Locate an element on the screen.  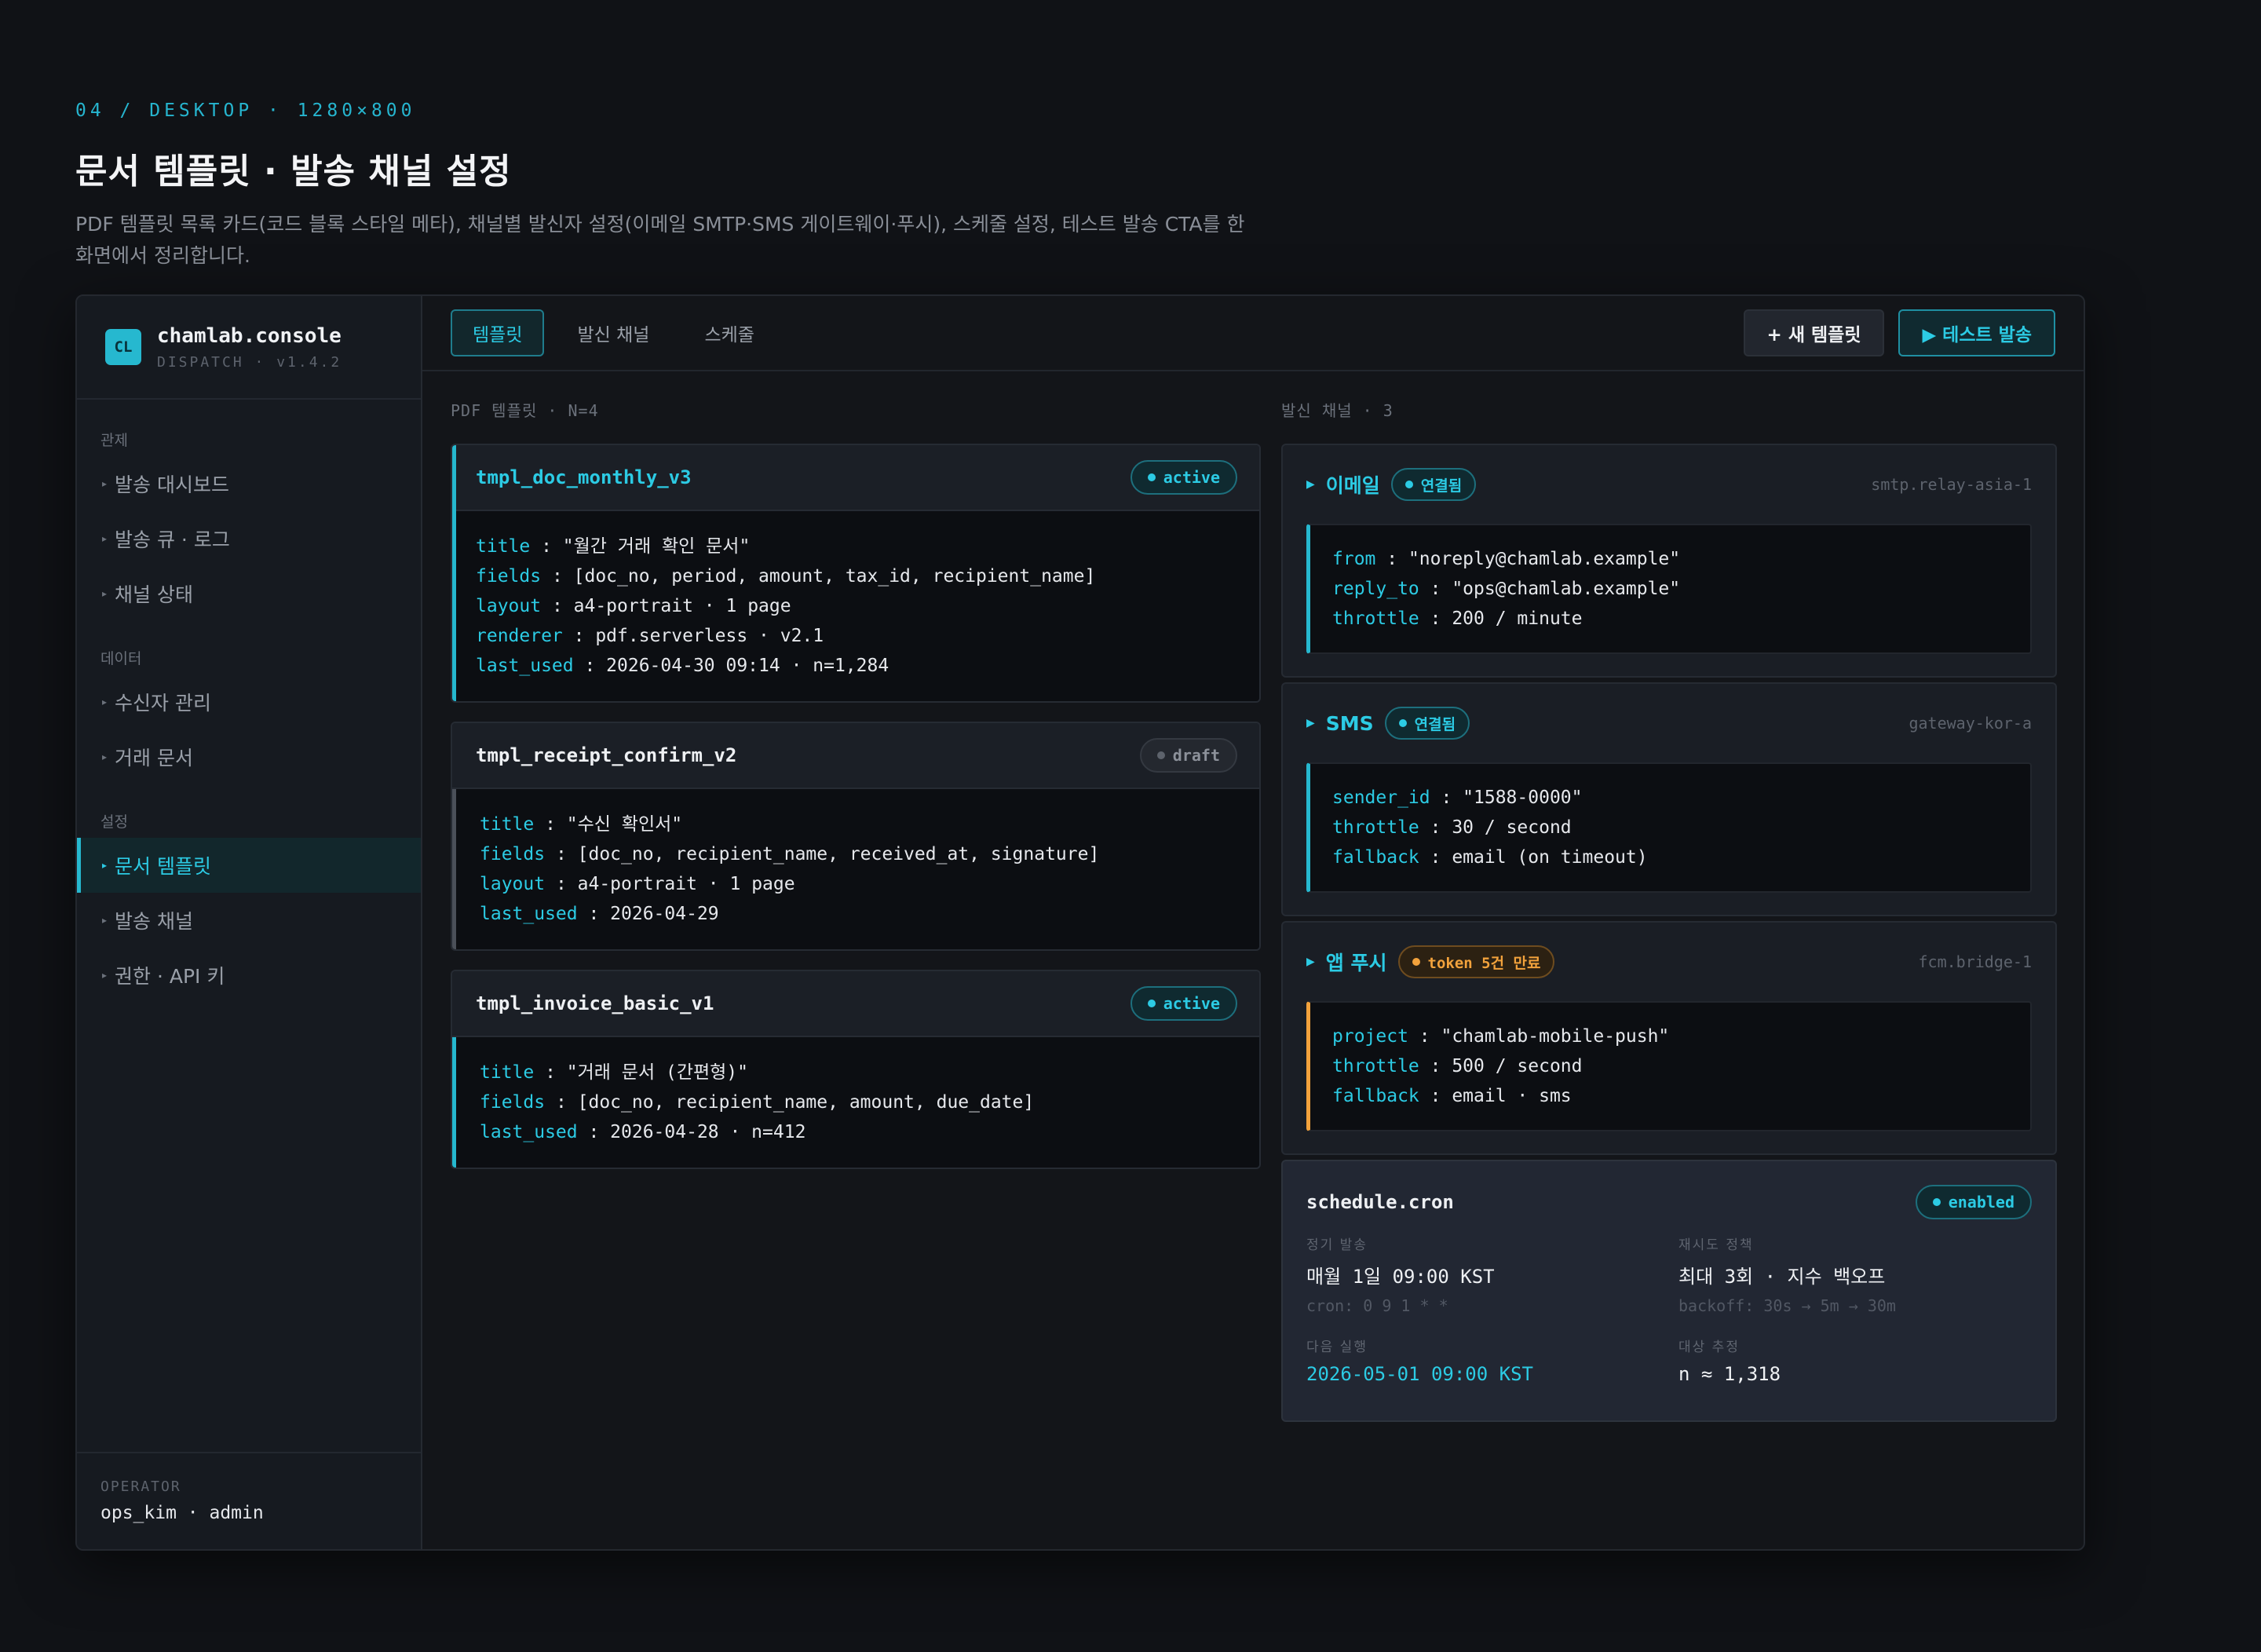
operator-label: OPERATOR is located at coordinates (141, 1486).